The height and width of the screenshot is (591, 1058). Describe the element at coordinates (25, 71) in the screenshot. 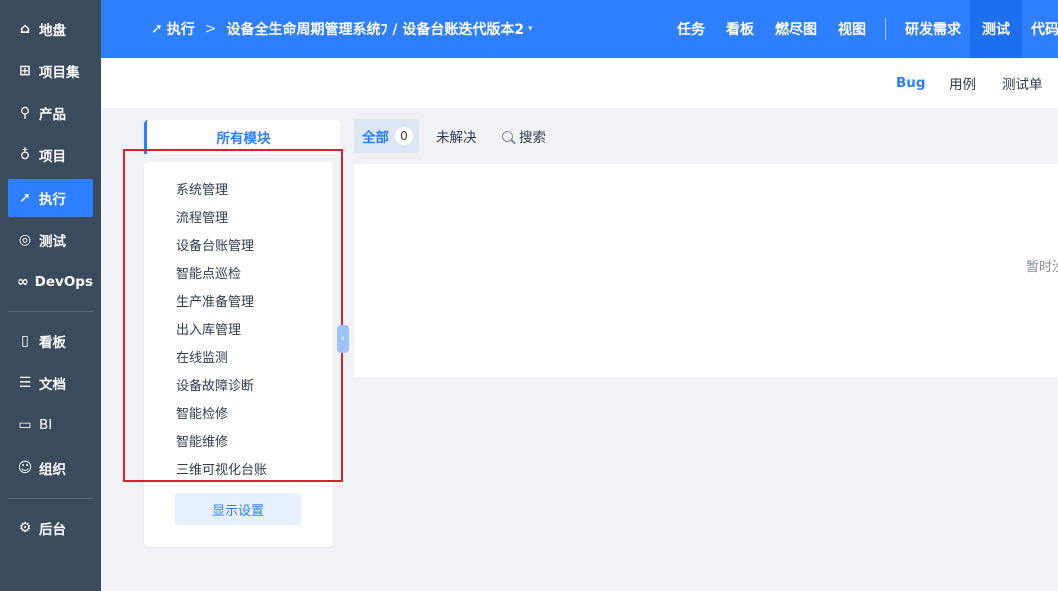

I see `grid-icon: ⊞` at that location.